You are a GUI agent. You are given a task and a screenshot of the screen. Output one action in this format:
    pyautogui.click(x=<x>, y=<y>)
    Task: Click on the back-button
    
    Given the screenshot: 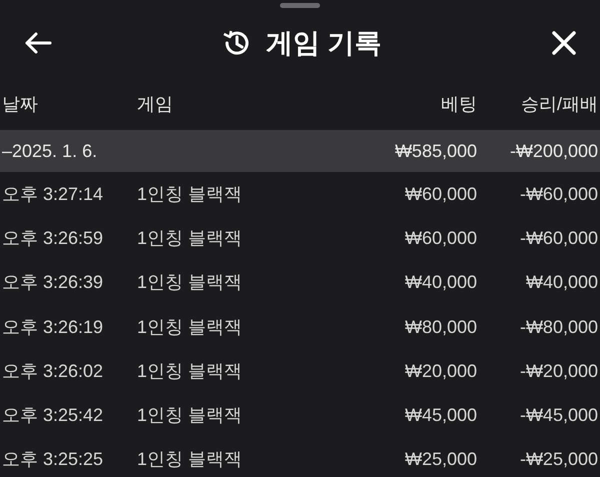 What is the action you would take?
    pyautogui.click(x=38, y=43)
    